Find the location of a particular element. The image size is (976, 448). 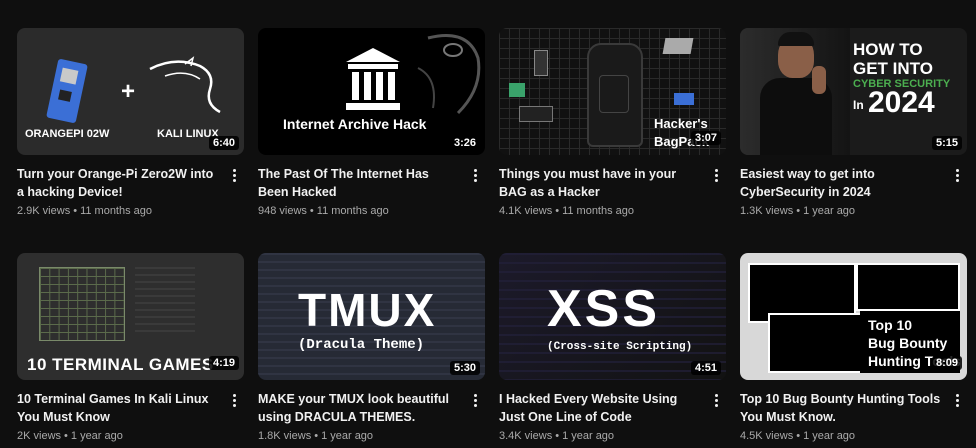

plus-sign: + is located at coordinates (128, 91).